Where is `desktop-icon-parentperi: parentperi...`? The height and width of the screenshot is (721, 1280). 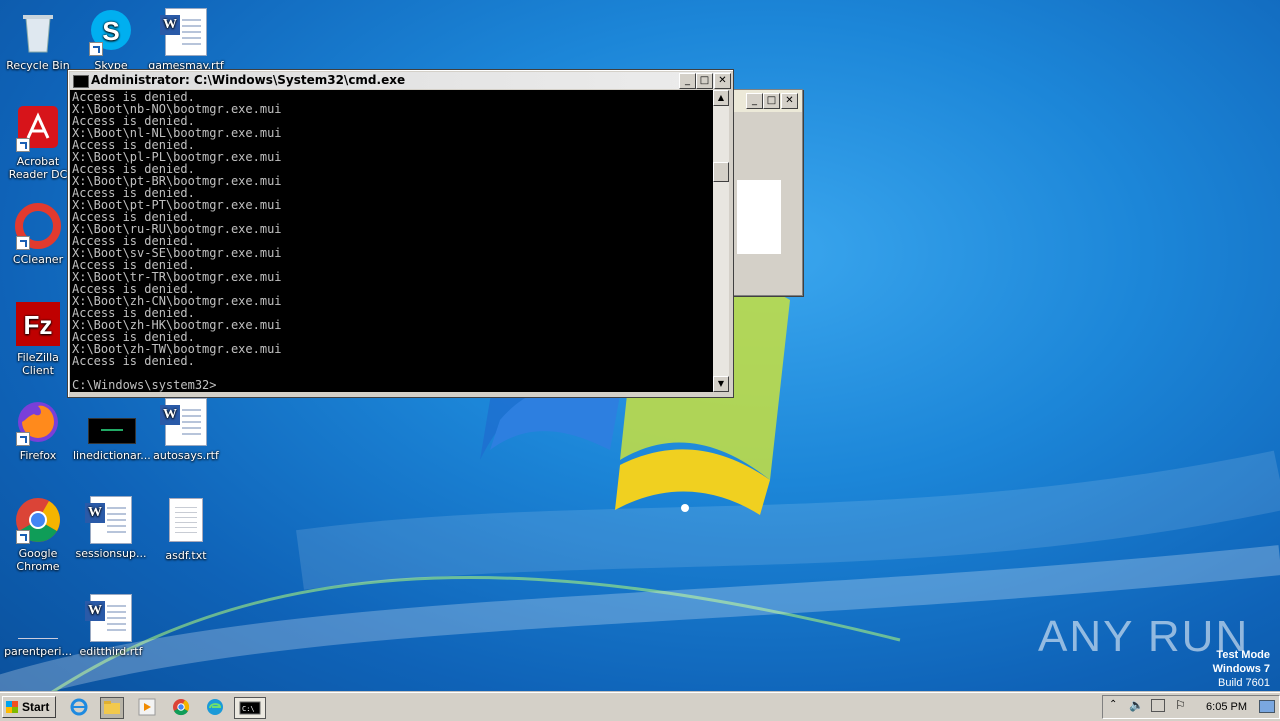
desktop-icon-parentperi: parentperi... is located at coordinates (38, 626).